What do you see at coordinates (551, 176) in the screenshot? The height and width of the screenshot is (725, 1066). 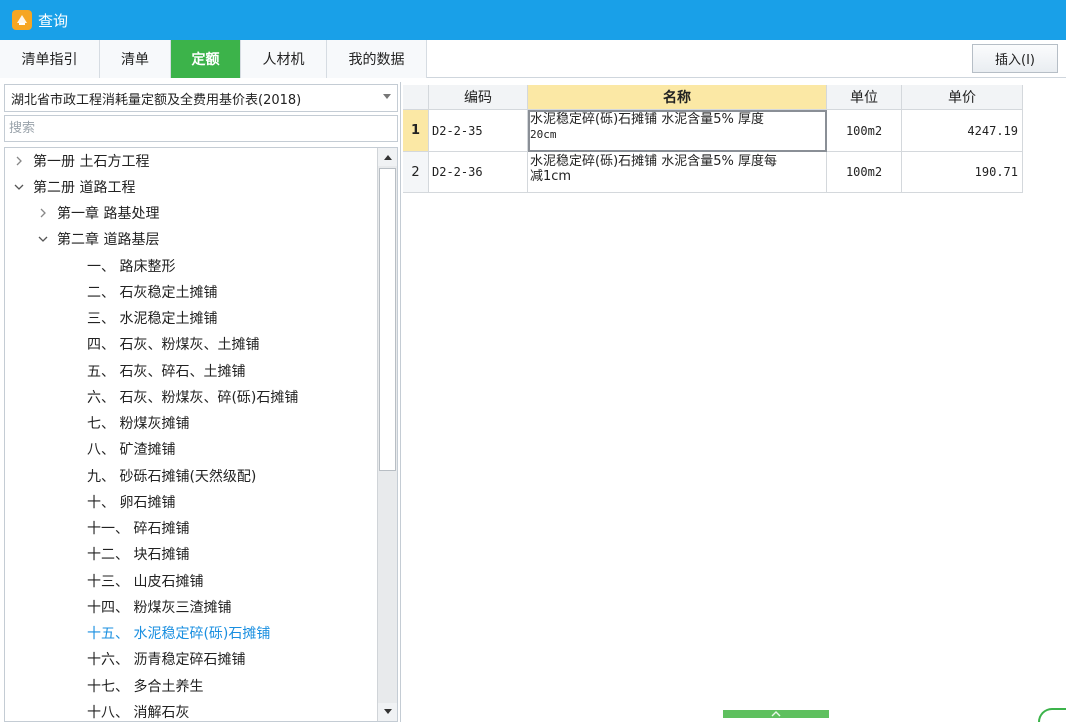 I see `quota-name-tail: 减1cm` at bounding box center [551, 176].